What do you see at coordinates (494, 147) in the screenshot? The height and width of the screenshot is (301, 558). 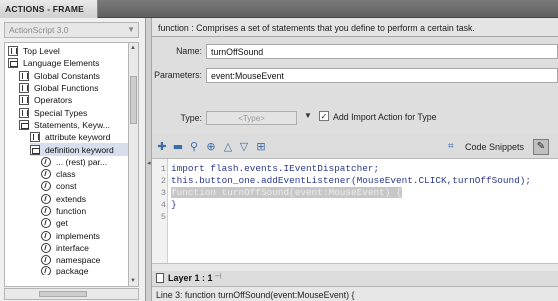 I see `code-snippets-button: Code Snippets` at bounding box center [494, 147].